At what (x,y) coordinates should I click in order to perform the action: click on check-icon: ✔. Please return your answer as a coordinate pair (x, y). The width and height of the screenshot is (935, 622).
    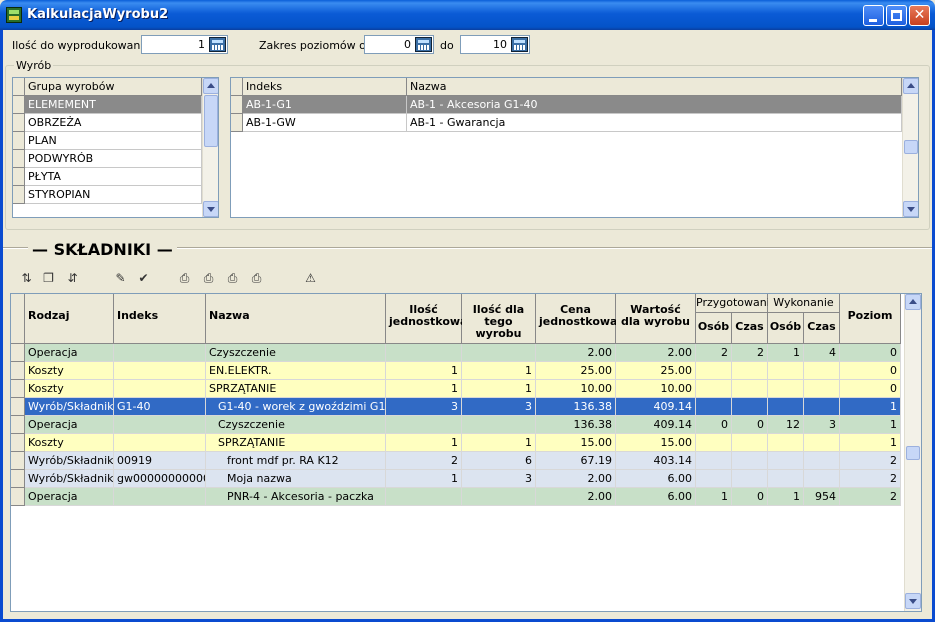
    Looking at the image, I should click on (143, 278).